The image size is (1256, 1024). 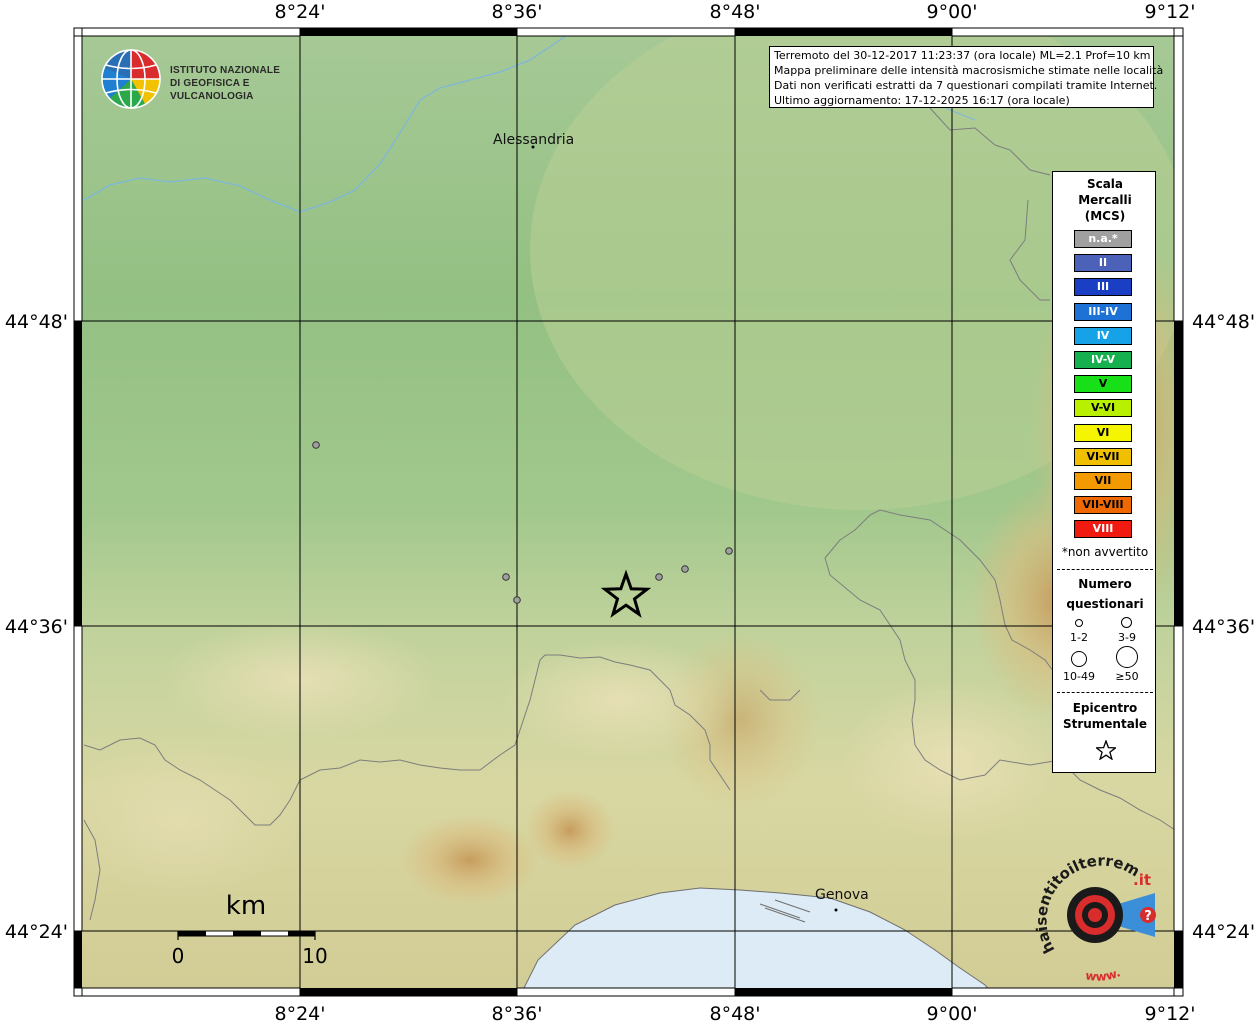 I want to click on legend-swatch: VI, so click(x=1103, y=432).